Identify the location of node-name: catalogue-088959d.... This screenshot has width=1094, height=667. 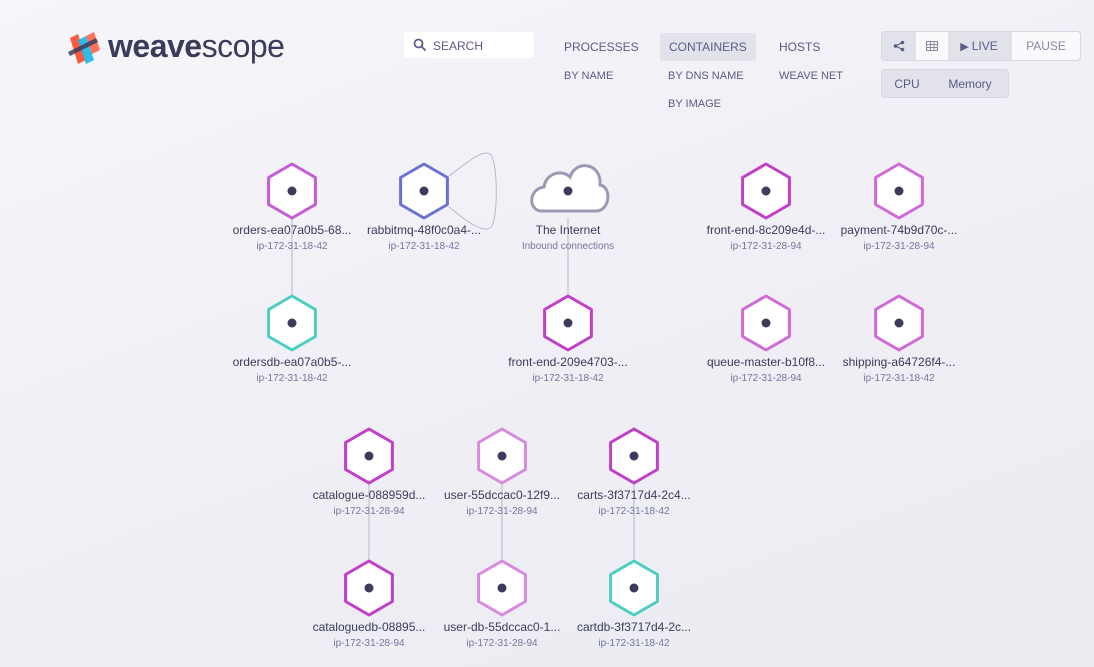
(369, 495).